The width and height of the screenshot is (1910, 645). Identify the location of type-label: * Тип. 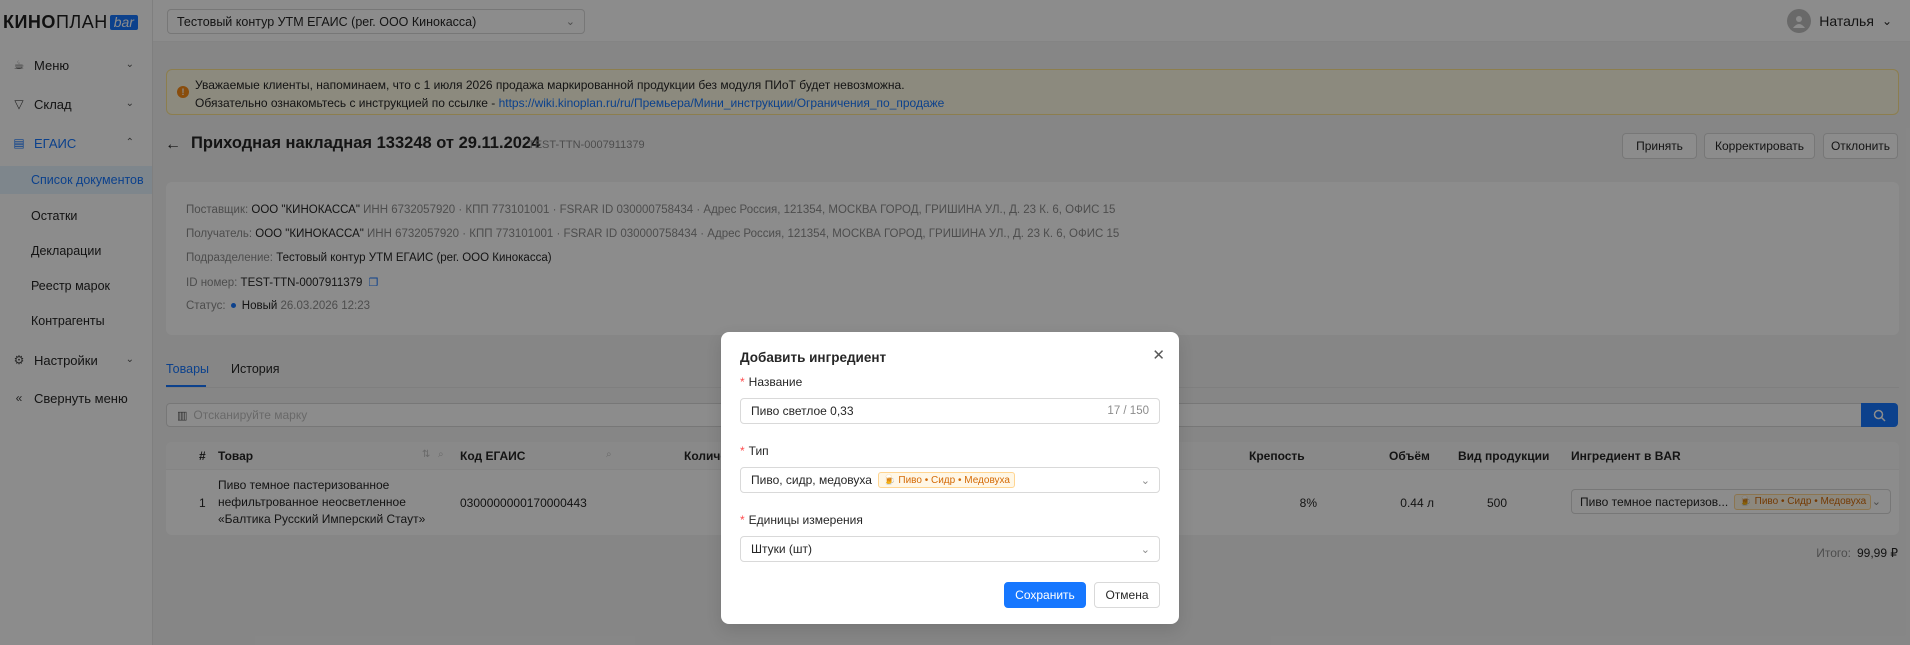
(754, 451).